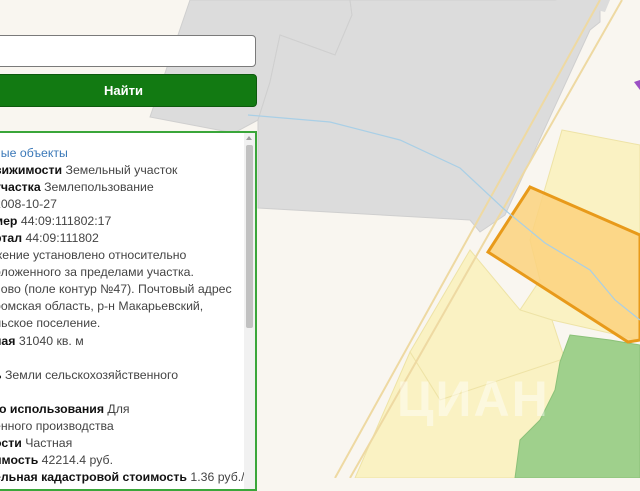  I want to click on info-row-value: 31040 кв. м, so click(49, 340).